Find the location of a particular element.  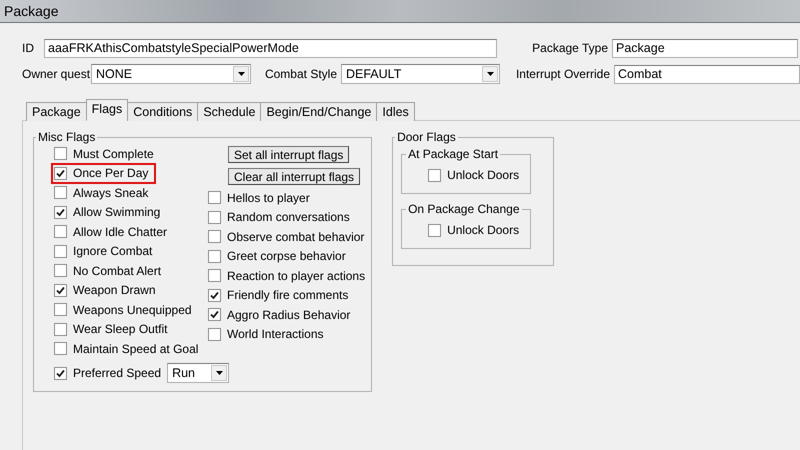

checkbox-label: World Interactions is located at coordinates (275, 334).